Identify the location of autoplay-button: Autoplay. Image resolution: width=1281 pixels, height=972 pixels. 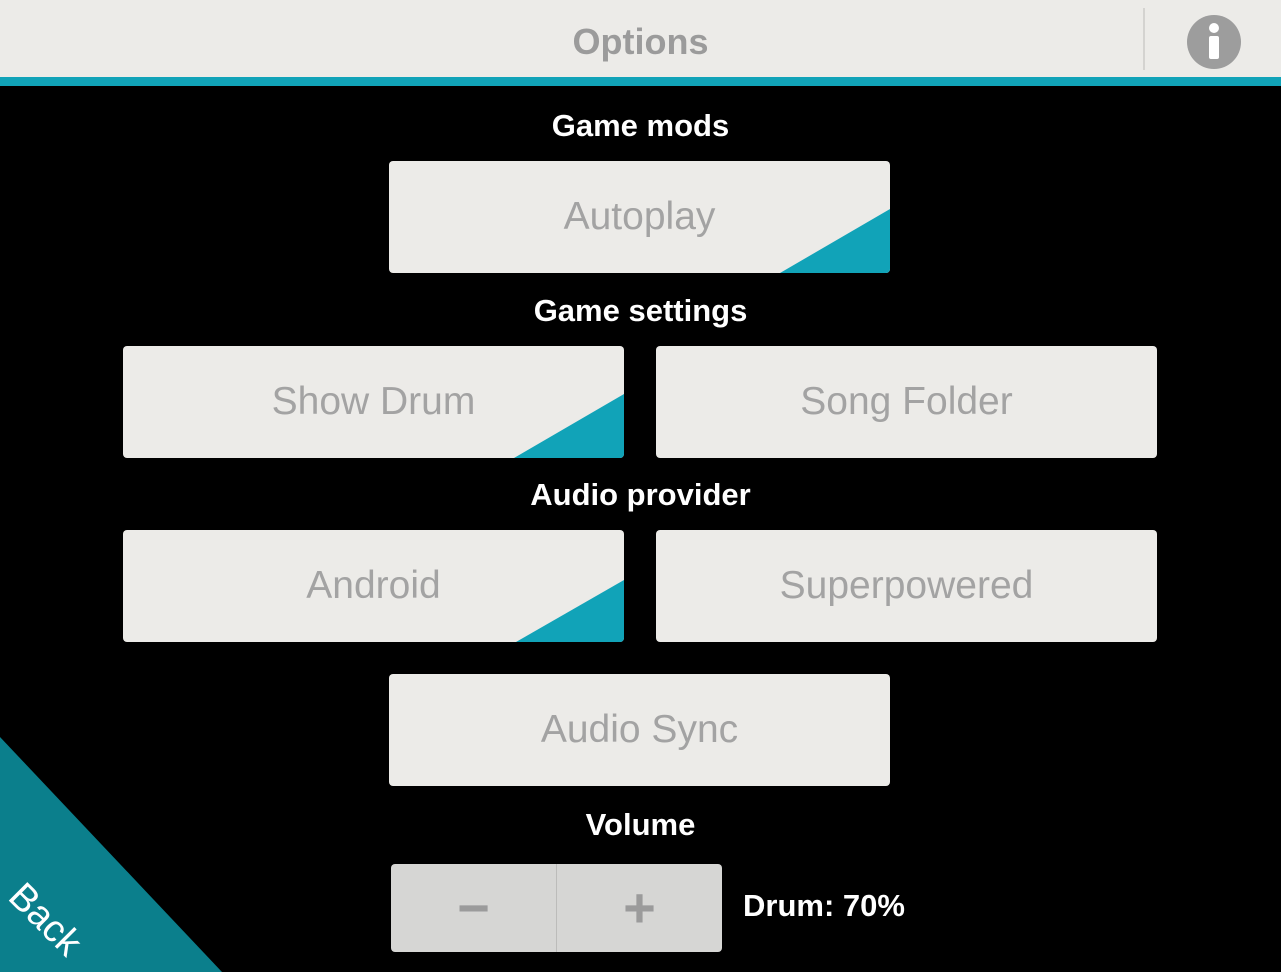
(639, 217).